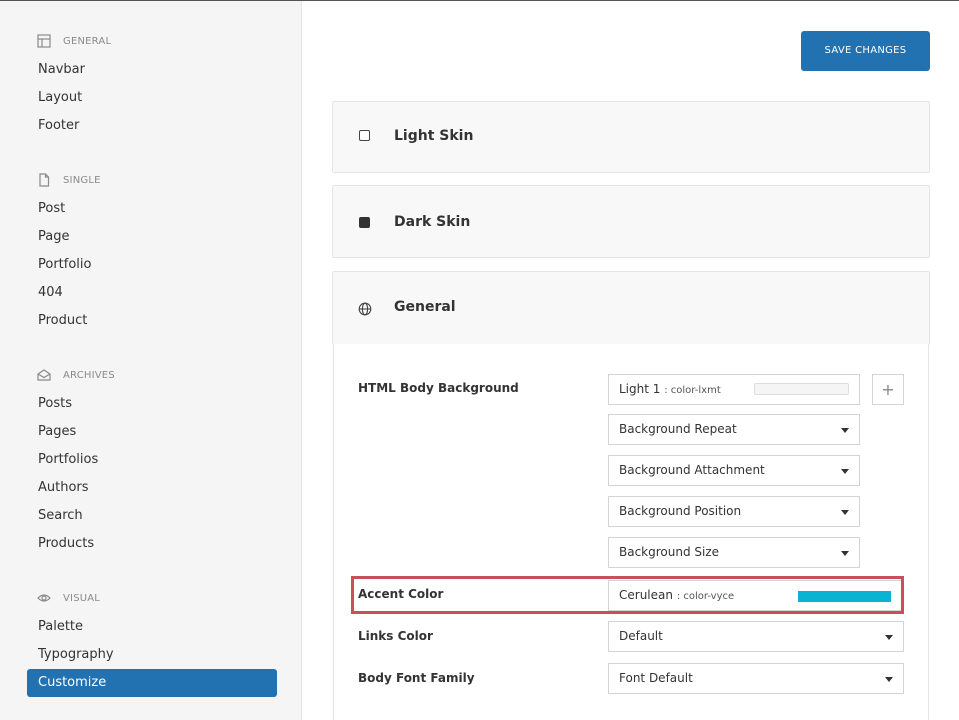 This screenshot has width=959, height=720. What do you see at coordinates (63, 487) in the screenshot?
I see `sidebar-item-authors: Authors` at bounding box center [63, 487].